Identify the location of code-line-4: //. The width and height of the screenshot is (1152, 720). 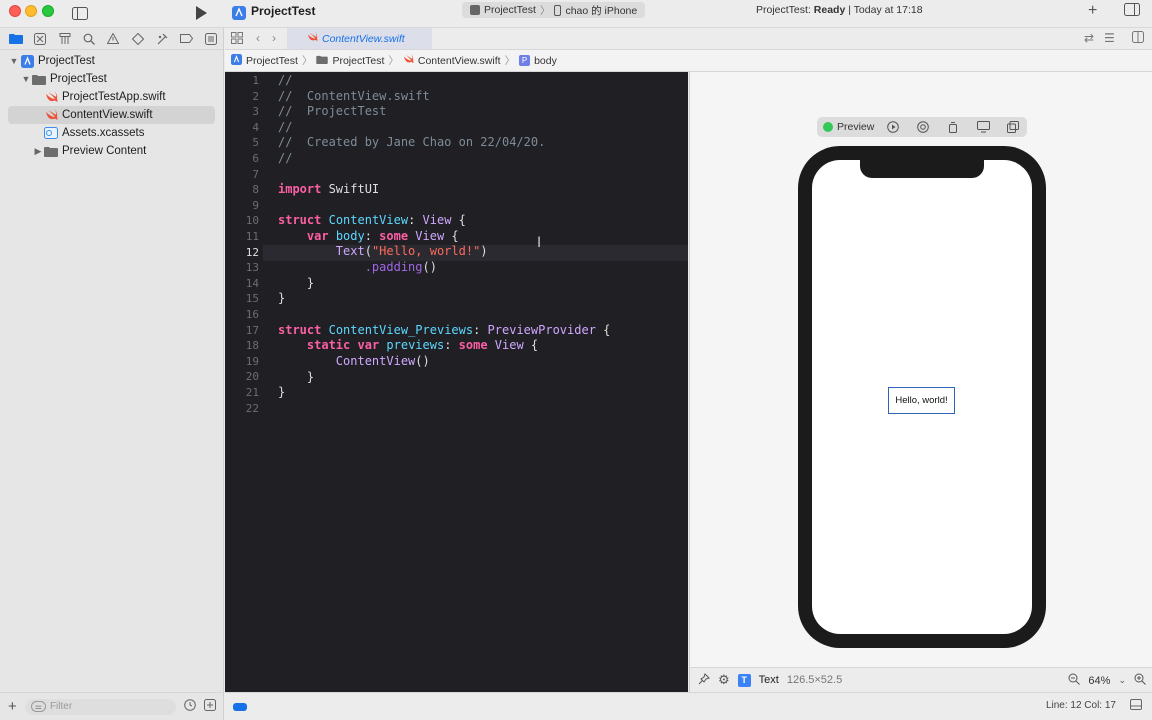
(285, 127).